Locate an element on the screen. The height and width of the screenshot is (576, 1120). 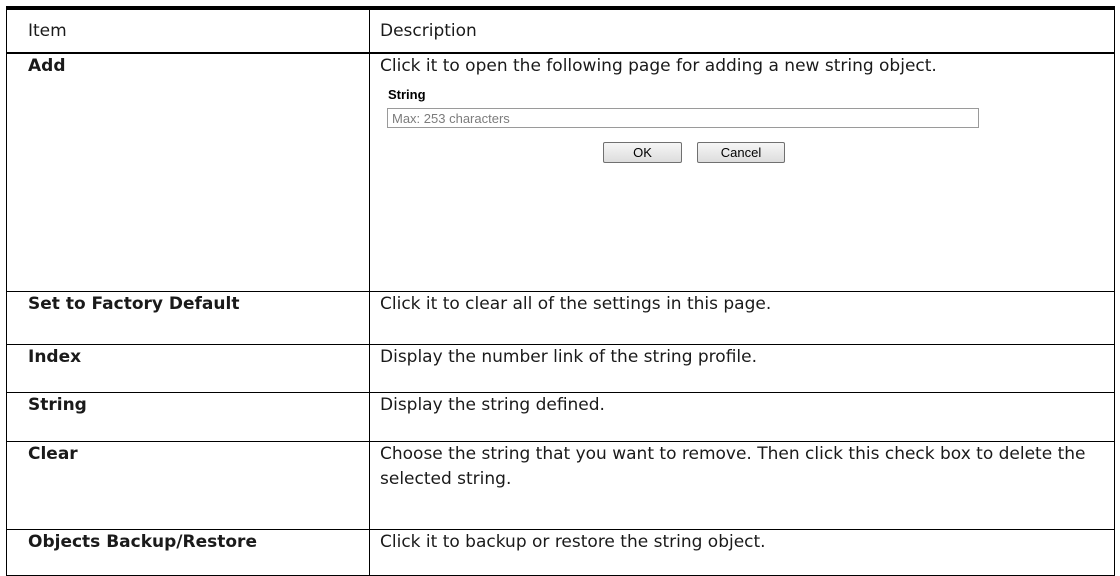
table-row: String Display the string defined. is located at coordinates (560, 417).